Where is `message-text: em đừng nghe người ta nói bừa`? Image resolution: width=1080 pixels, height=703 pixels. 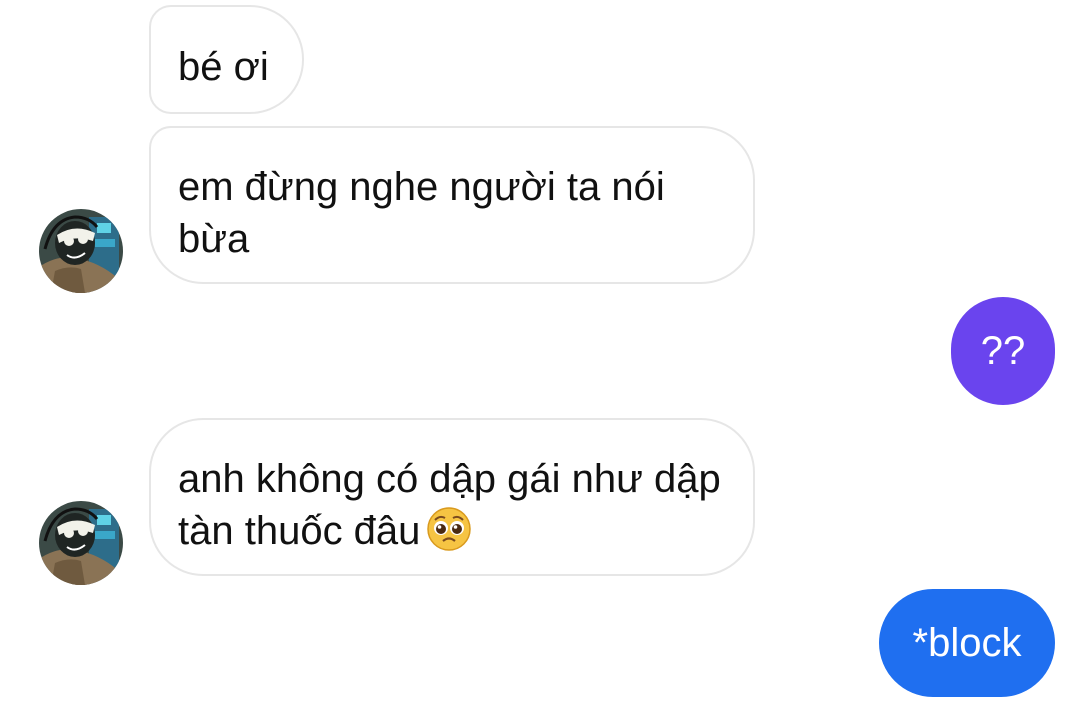 message-text: em đừng nghe người ta nói bừa is located at coordinates (421, 213).